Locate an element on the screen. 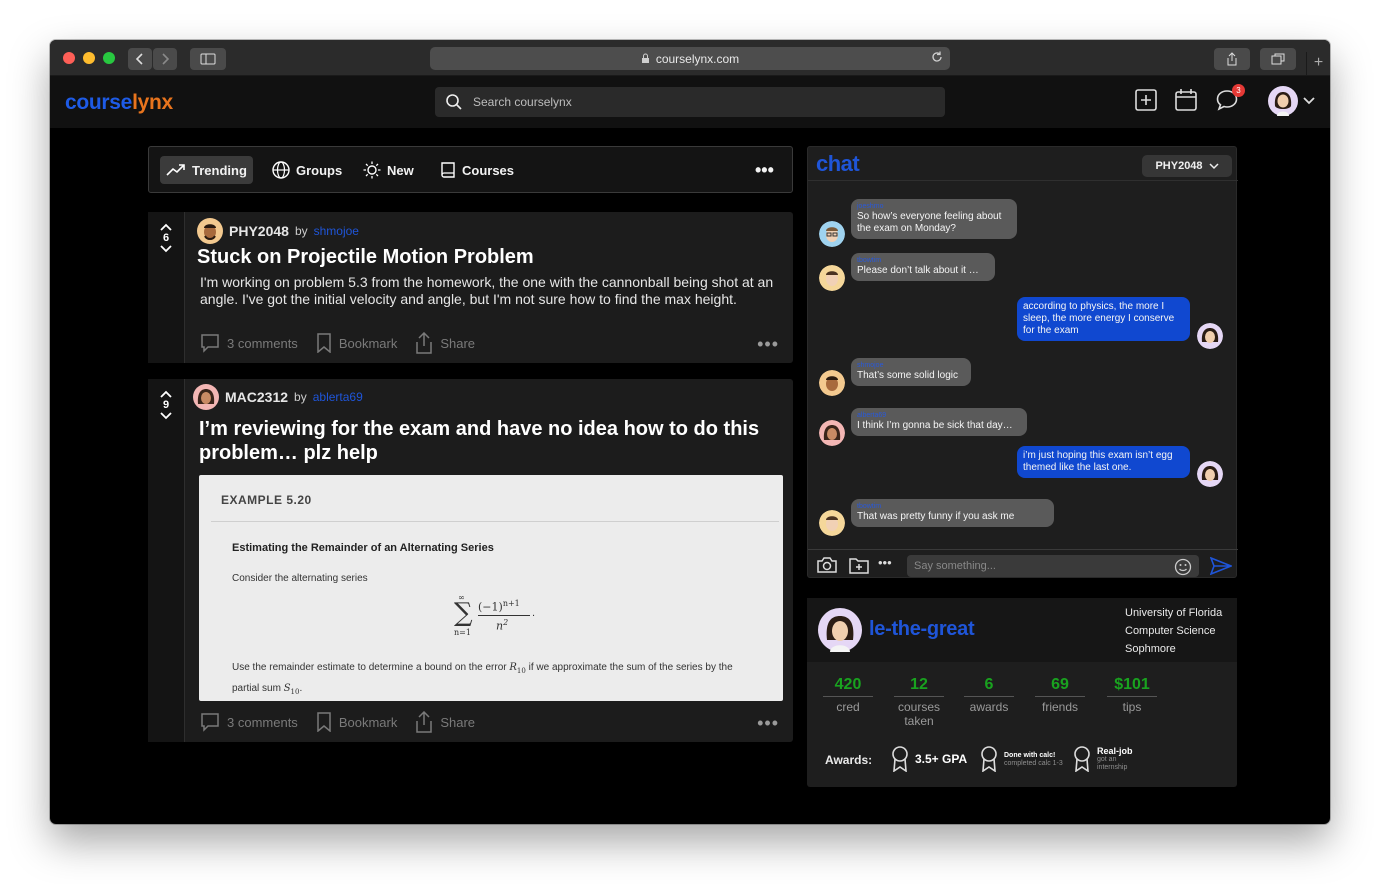  example-var-s-letter: S is located at coordinates (287, 688).